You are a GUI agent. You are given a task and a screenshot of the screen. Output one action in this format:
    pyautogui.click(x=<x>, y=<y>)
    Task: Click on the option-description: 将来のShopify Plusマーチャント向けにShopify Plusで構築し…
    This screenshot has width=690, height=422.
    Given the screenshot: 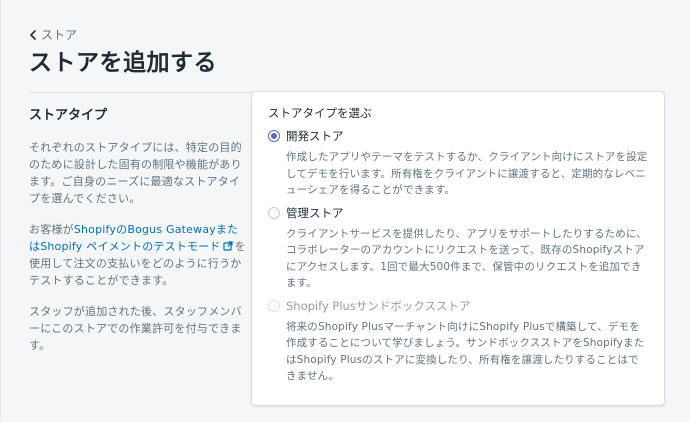 What is the action you would take?
    pyautogui.click(x=465, y=351)
    